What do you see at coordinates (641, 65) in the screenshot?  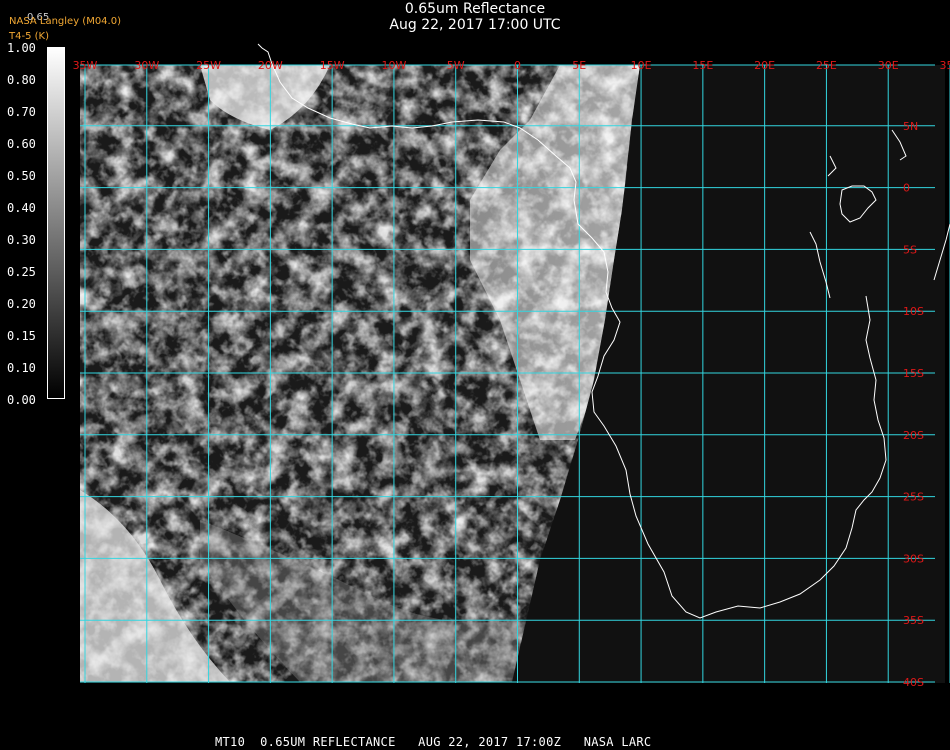 I see `longitude-label: 10E` at bounding box center [641, 65].